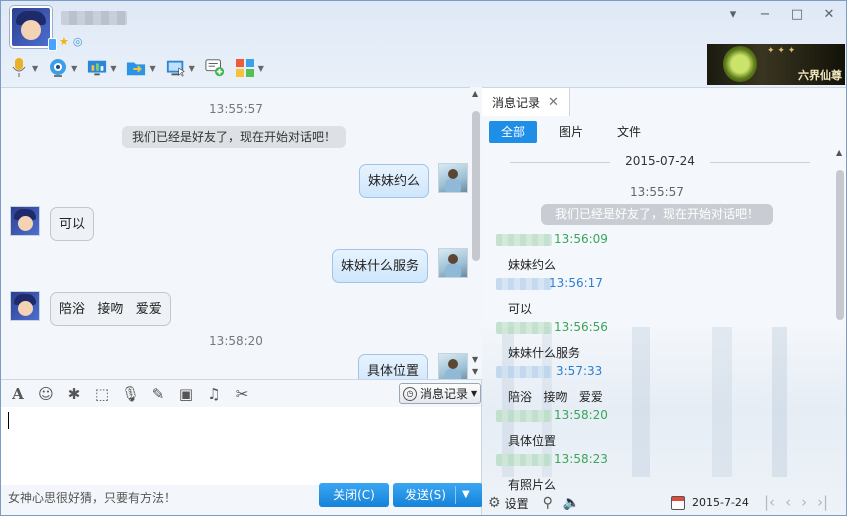  I want to click on image-icon: ▣, so click(186, 394).